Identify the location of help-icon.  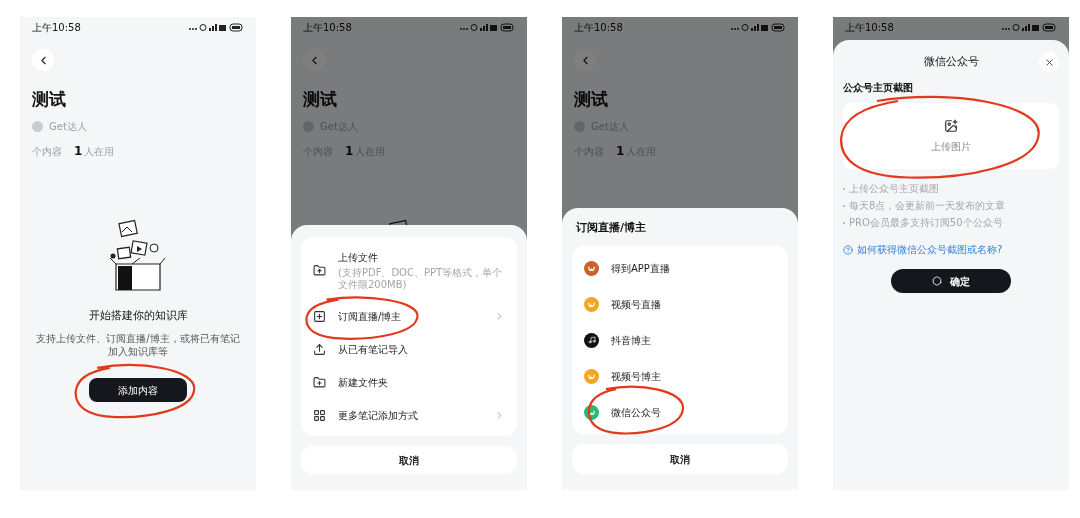
(848, 249).